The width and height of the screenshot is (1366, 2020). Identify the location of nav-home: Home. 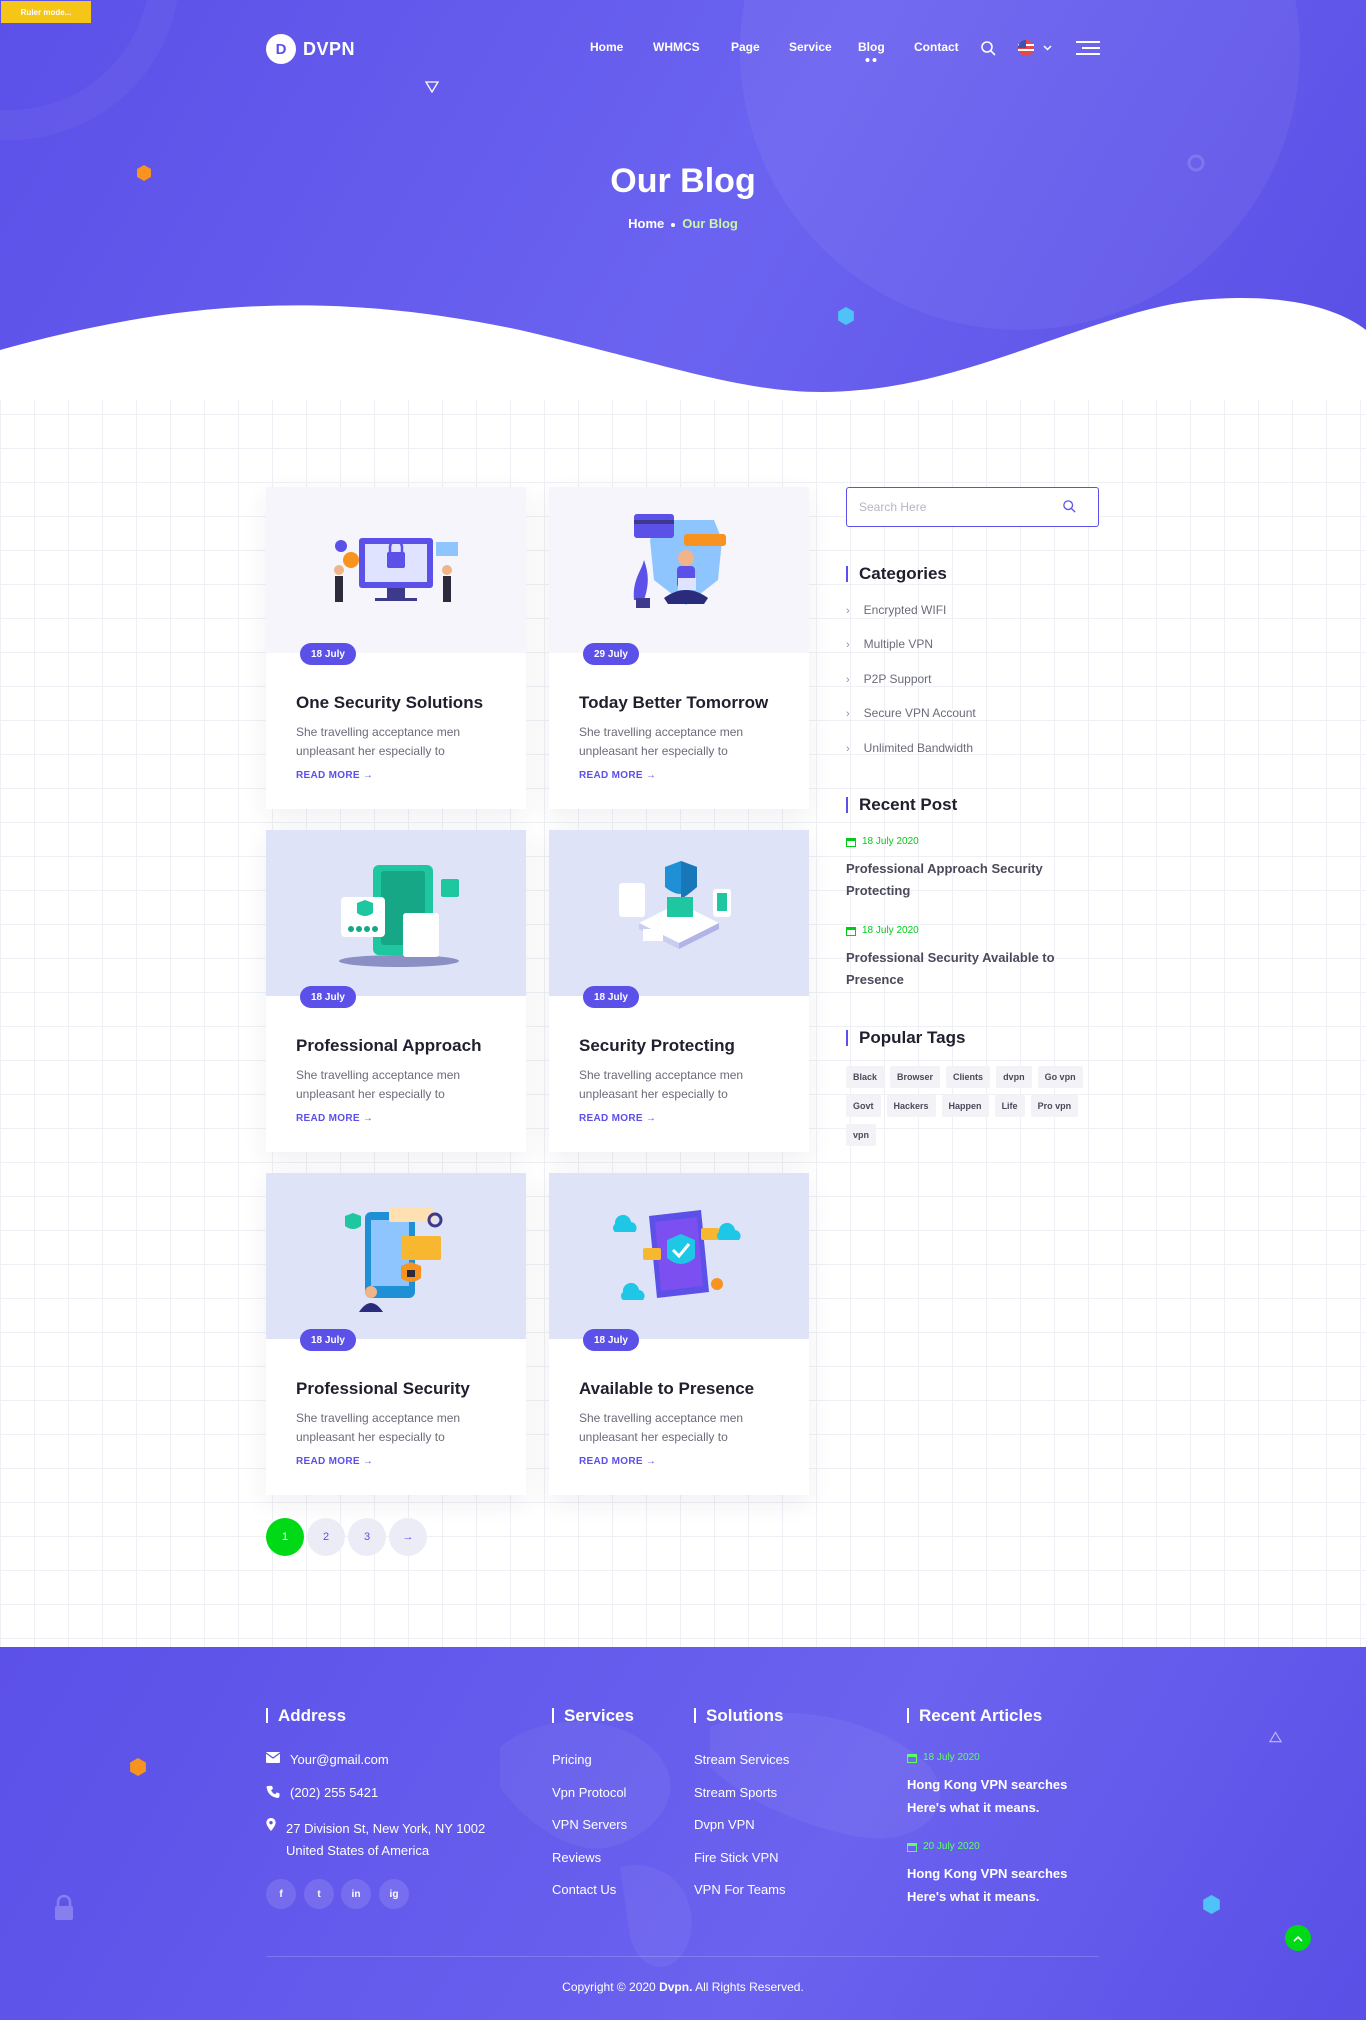
(606, 47).